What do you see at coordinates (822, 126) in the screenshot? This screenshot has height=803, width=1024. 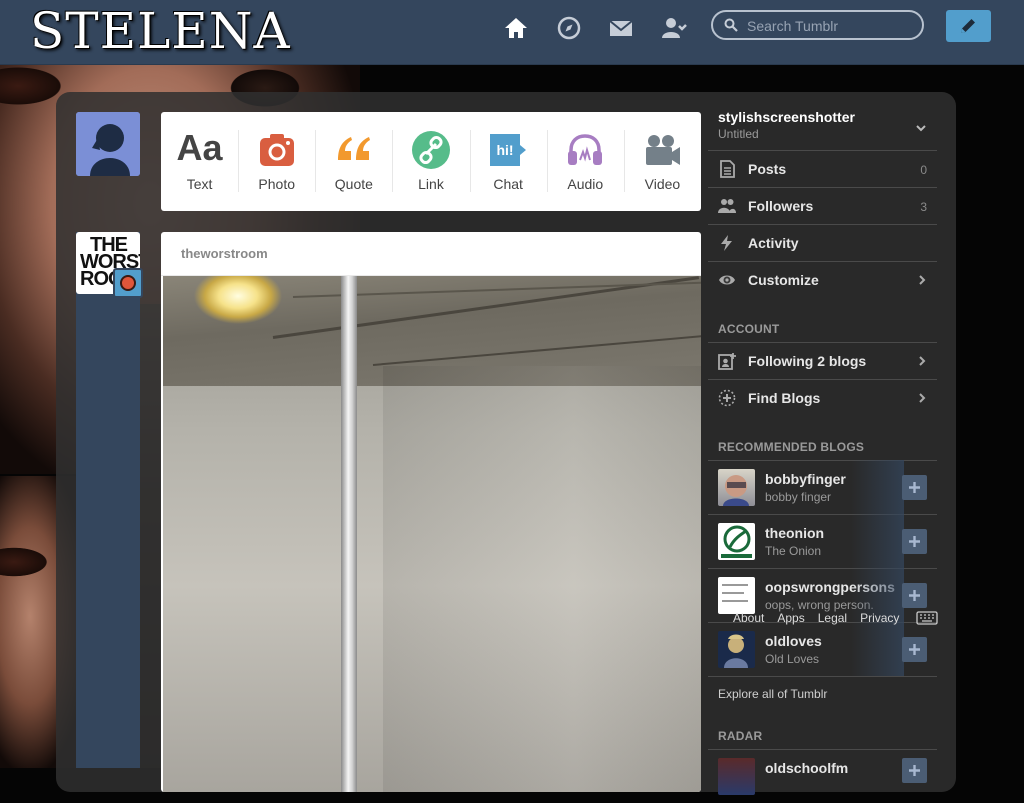 I see `blog-switcher: stylishscreenshotter Untitled` at bounding box center [822, 126].